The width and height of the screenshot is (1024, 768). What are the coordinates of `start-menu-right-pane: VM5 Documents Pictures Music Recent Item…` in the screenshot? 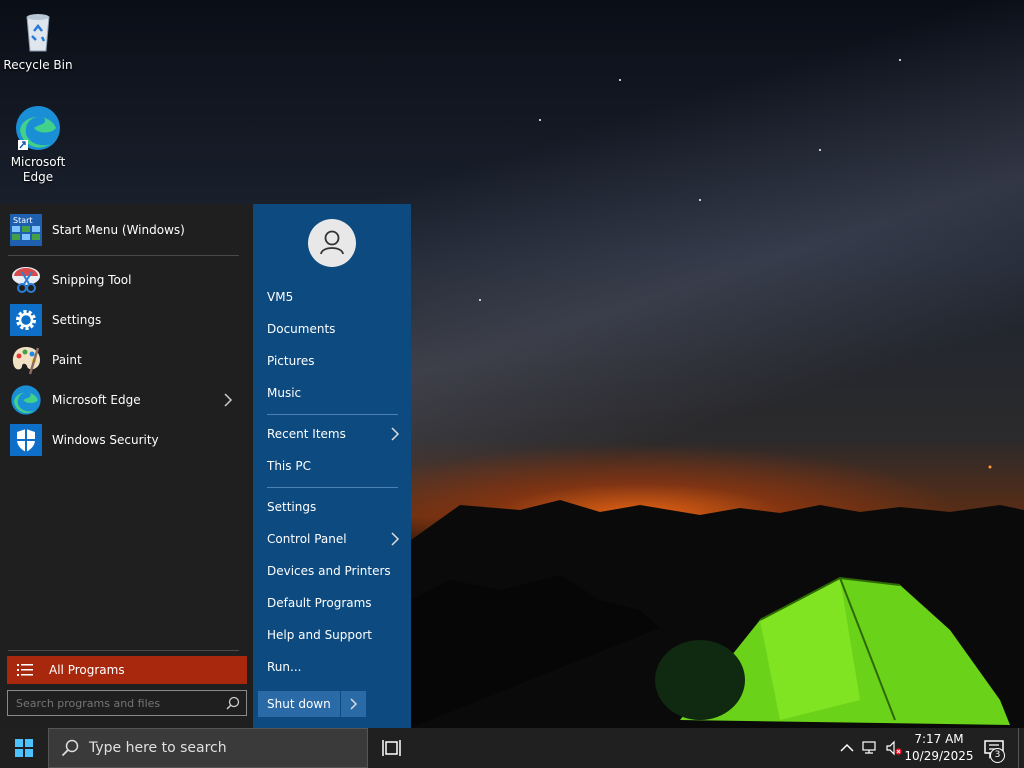 It's located at (332, 466).